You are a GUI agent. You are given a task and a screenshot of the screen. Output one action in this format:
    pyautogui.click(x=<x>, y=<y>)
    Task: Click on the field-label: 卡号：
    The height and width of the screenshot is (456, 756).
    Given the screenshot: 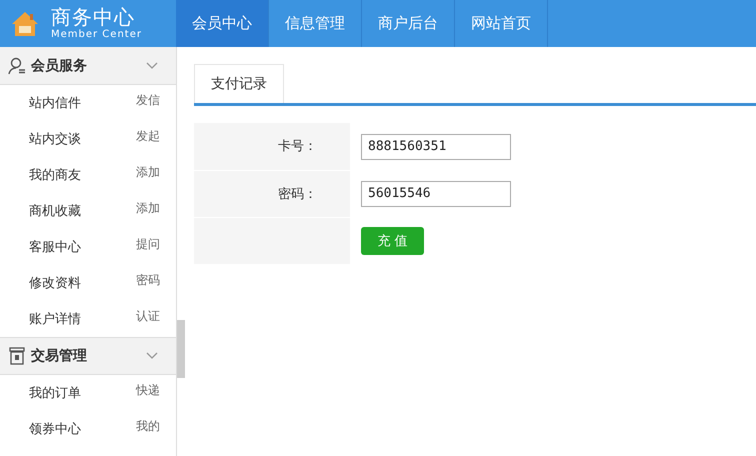 What is the action you would take?
    pyautogui.click(x=297, y=146)
    